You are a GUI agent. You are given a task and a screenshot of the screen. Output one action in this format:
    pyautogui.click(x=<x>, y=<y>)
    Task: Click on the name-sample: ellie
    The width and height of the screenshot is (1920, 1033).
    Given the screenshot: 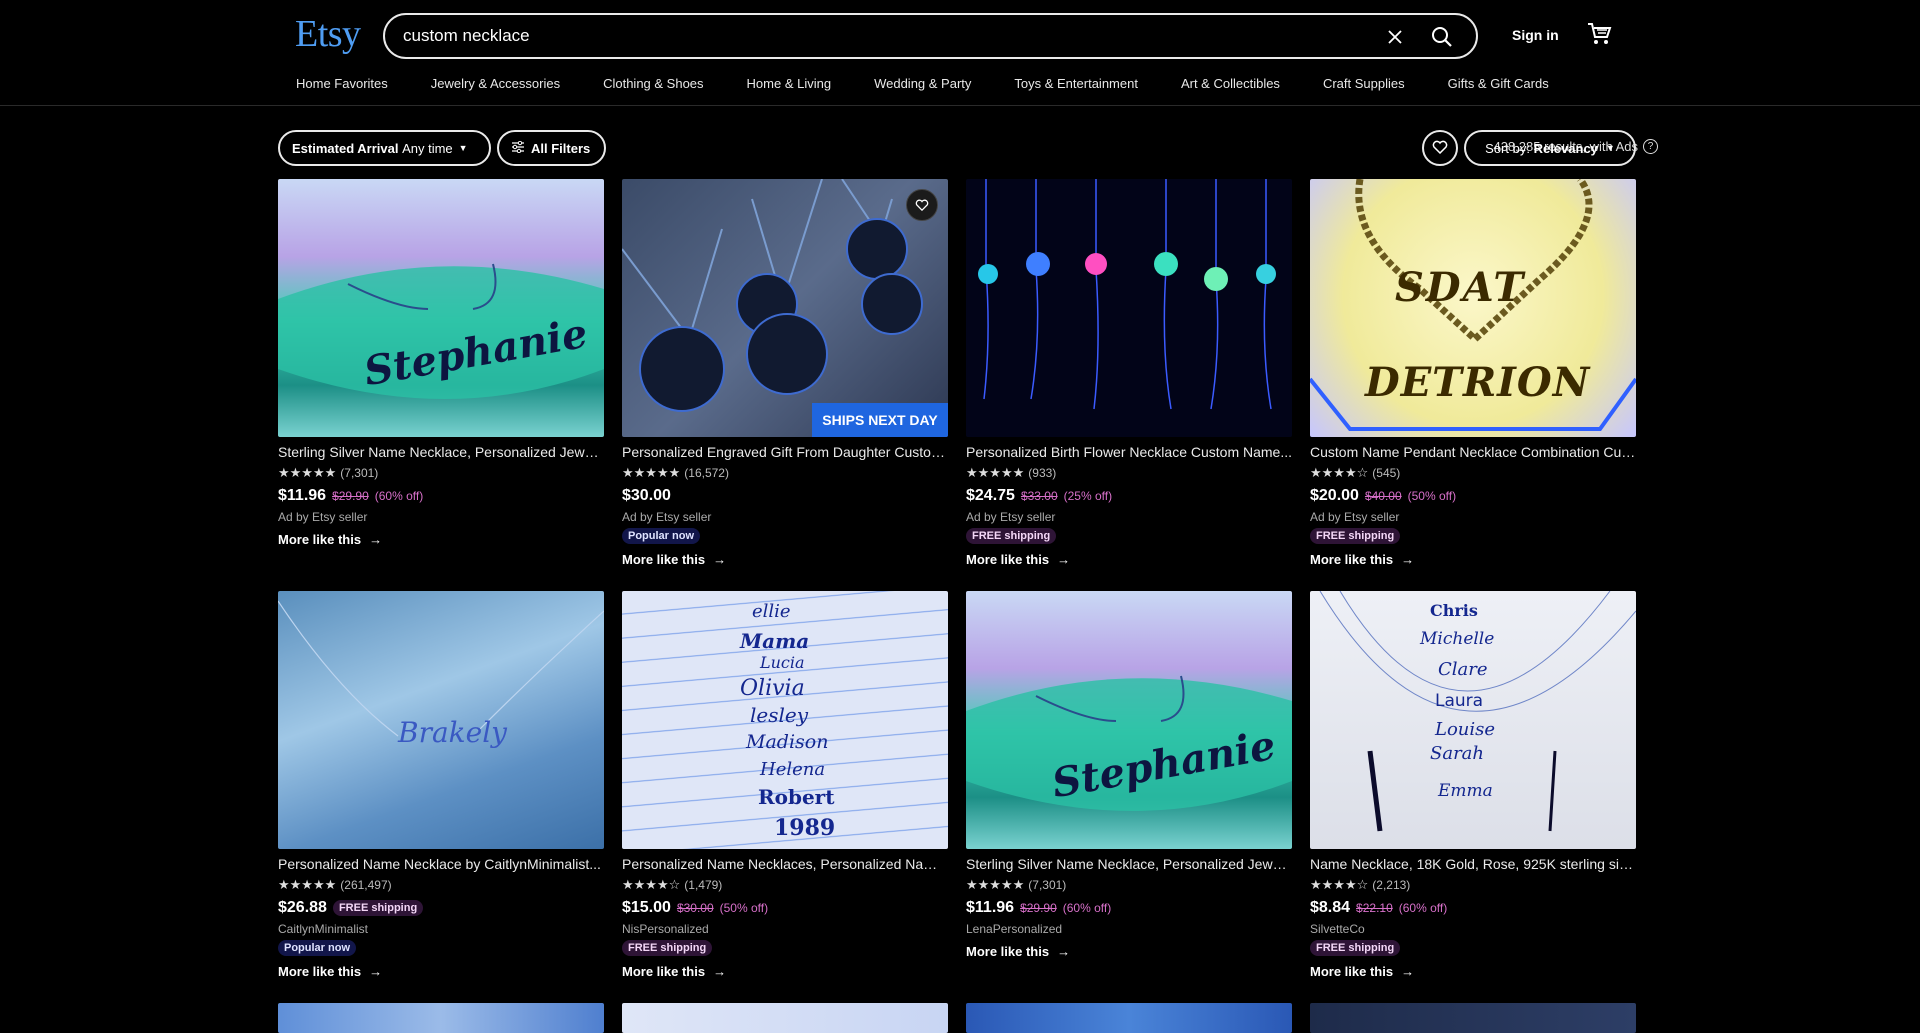 What is the action you would take?
    pyautogui.click(x=771, y=611)
    